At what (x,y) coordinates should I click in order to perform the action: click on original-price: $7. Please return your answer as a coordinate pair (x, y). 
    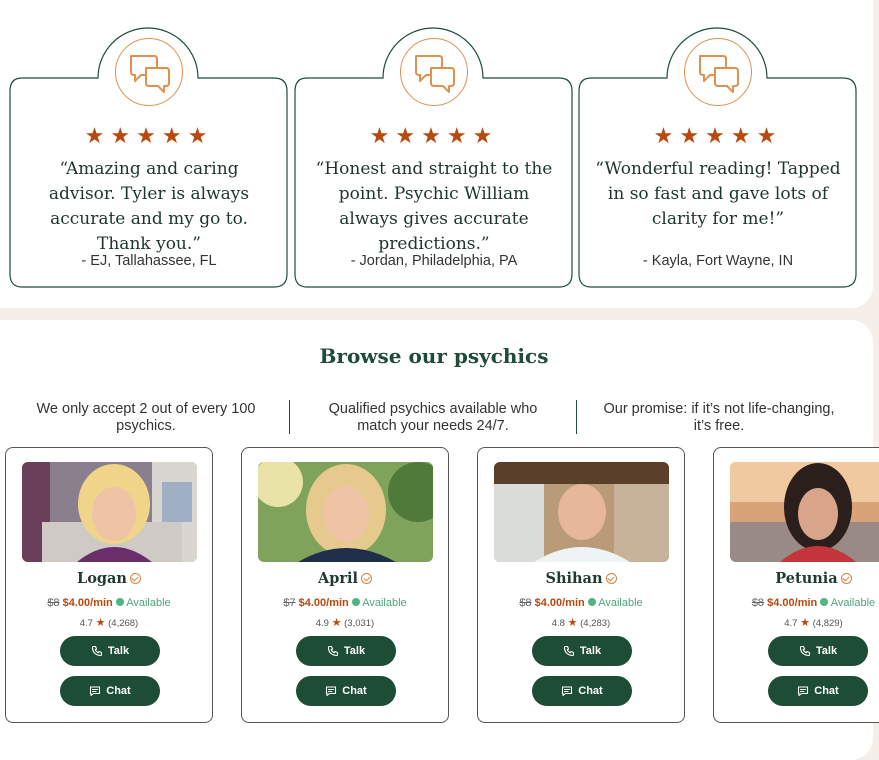
    Looking at the image, I should click on (289, 603).